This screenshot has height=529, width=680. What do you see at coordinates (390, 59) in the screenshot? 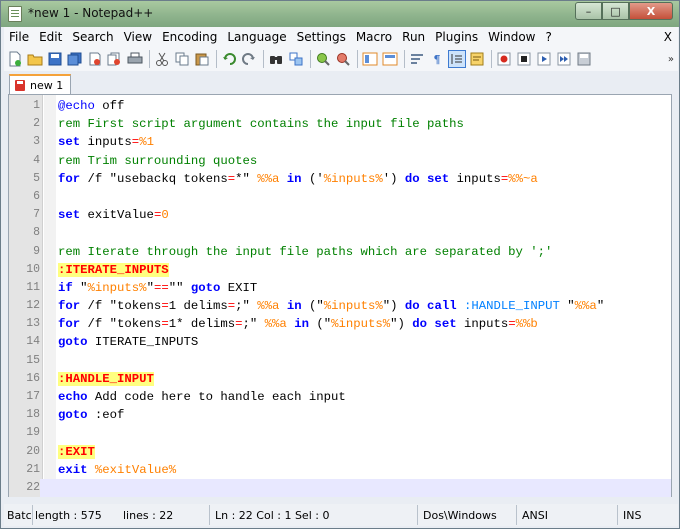
I see `sync-horizontal-icon` at bounding box center [390, 59].